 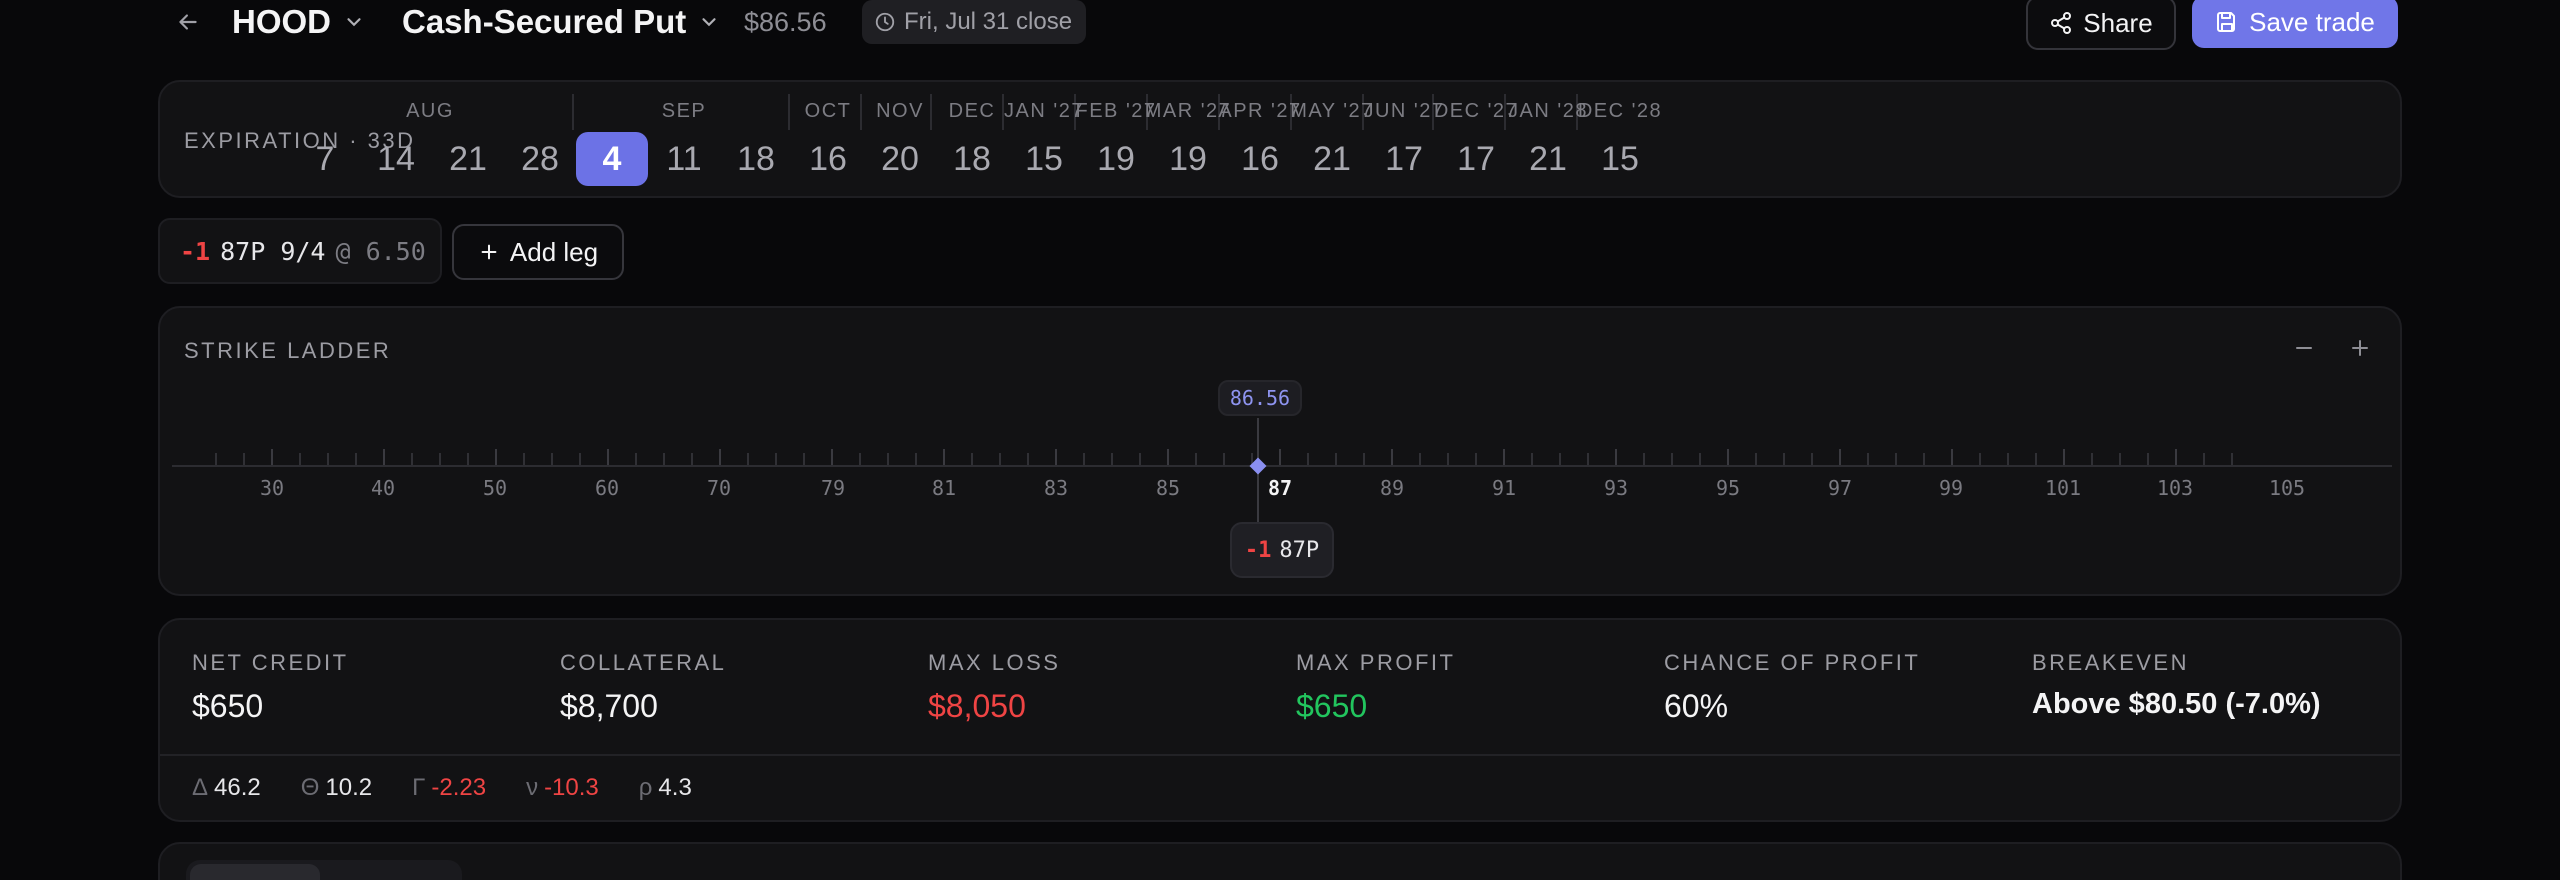 I want to click on strike-label: 50, so click(x=495, y=488).